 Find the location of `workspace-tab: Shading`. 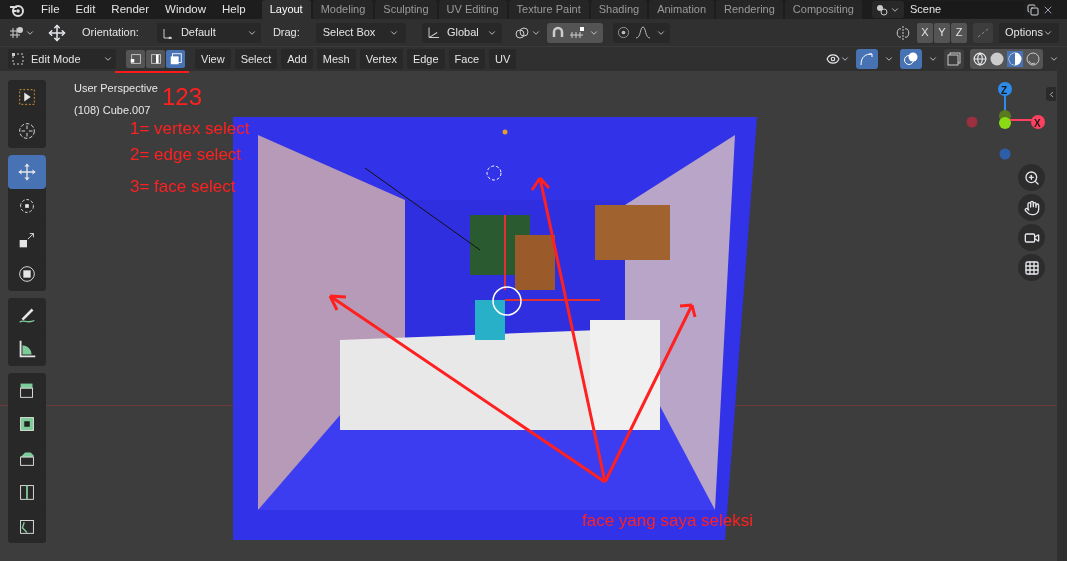

workspace-tab: Shading is located at coordinates (619, 9).